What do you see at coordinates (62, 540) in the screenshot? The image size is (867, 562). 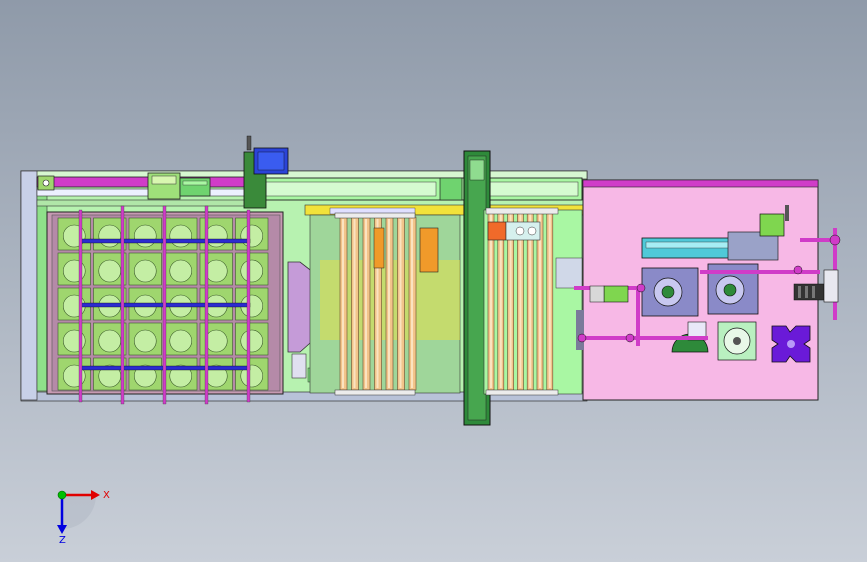 I see `z-axis-label: Z` at bounding box center [62, 540].